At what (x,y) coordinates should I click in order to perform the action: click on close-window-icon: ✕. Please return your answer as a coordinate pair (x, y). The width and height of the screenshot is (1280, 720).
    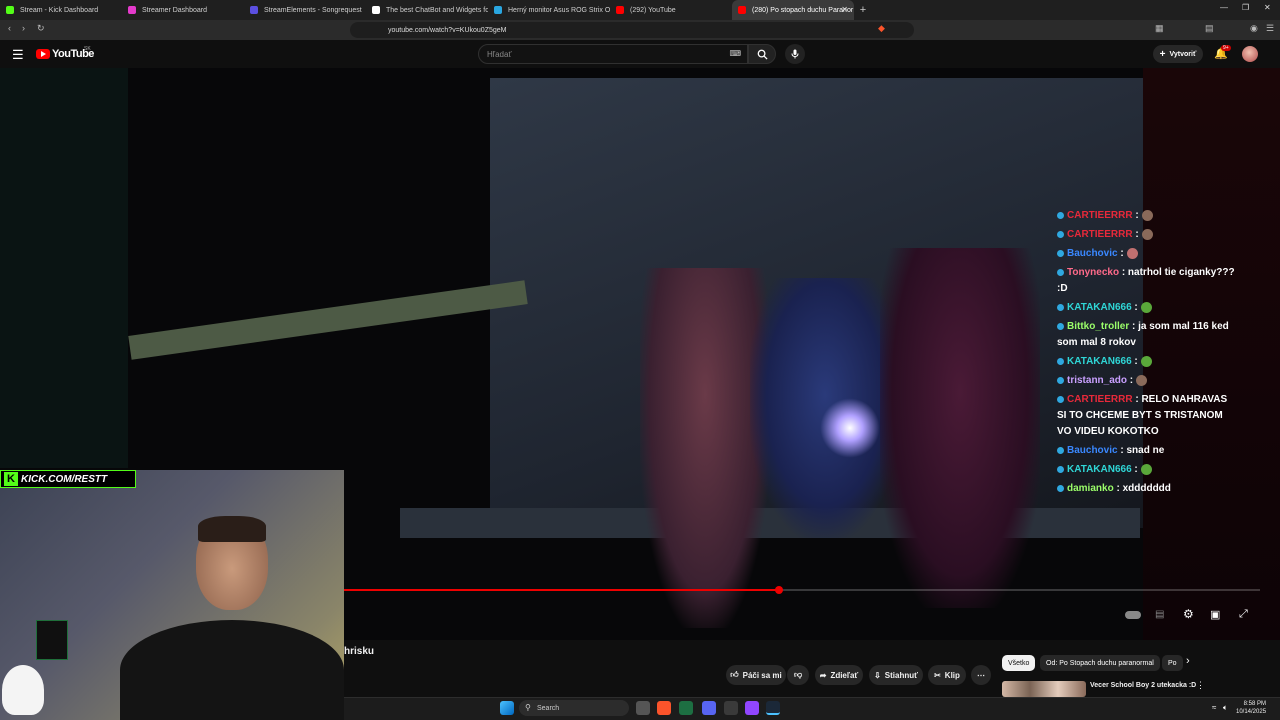
    Looking at the image, I should click on (1267, 7).